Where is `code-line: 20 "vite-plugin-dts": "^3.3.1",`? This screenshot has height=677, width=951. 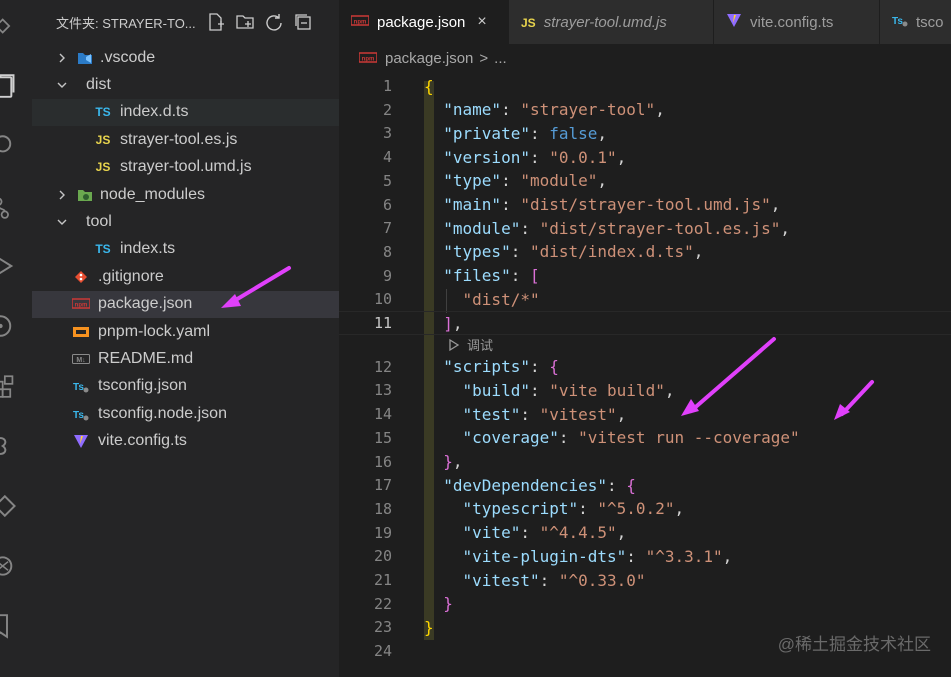 code-line: 20 "vite-plugin-dts": "^3.3.1", is located at coordinates (645, 556).